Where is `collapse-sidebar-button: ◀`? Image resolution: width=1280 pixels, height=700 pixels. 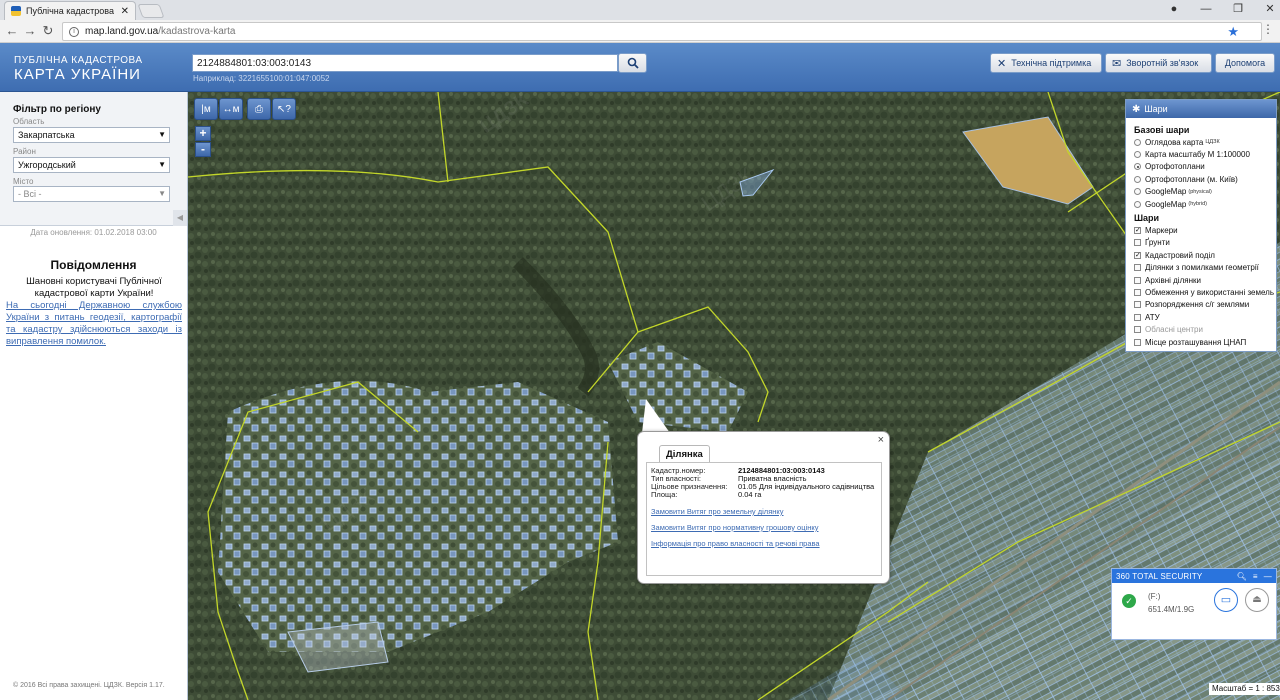
collapse-sidebar-button: ◀ is located at coordinates (180, 218).